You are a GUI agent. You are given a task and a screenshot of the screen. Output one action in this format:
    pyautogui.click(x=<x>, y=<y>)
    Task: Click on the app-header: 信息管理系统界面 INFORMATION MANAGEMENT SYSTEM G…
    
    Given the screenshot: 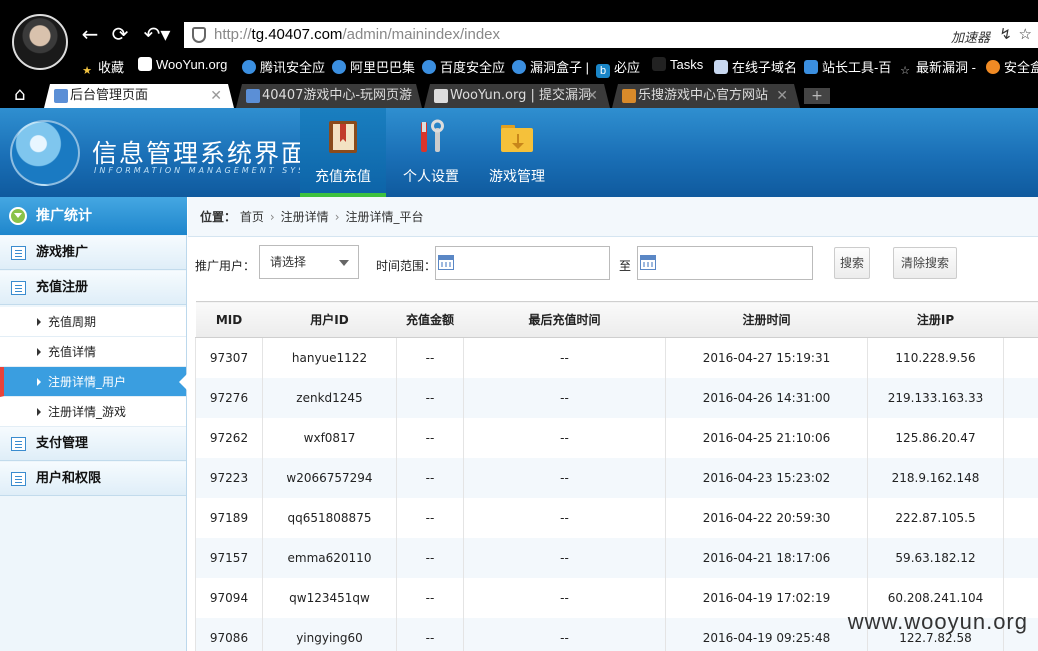 What is the action you would take?
    pyautogui.click(x=519, y=152)
    